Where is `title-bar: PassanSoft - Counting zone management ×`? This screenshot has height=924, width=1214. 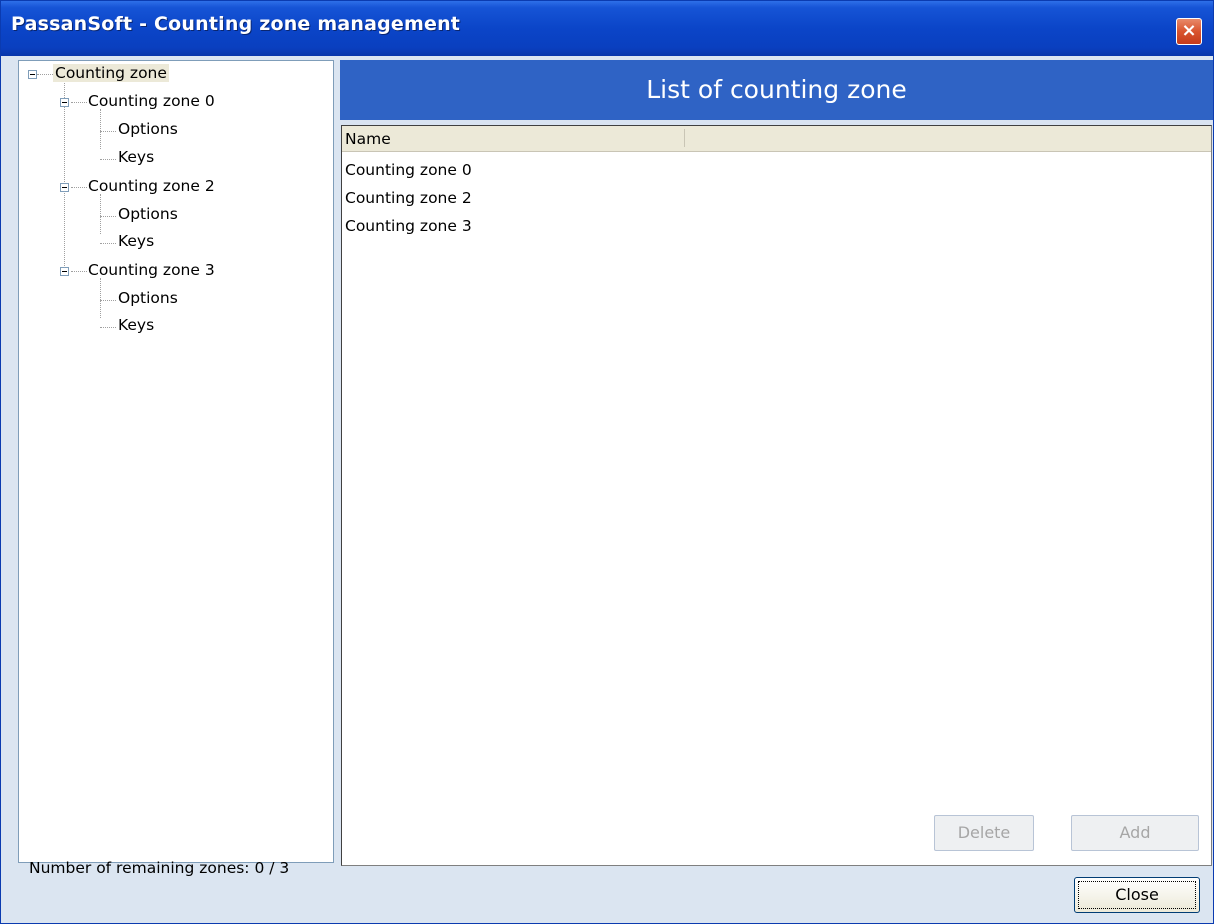 title-bar: PassanSoft - Counting zone management × is located at coordinates (607, 28).